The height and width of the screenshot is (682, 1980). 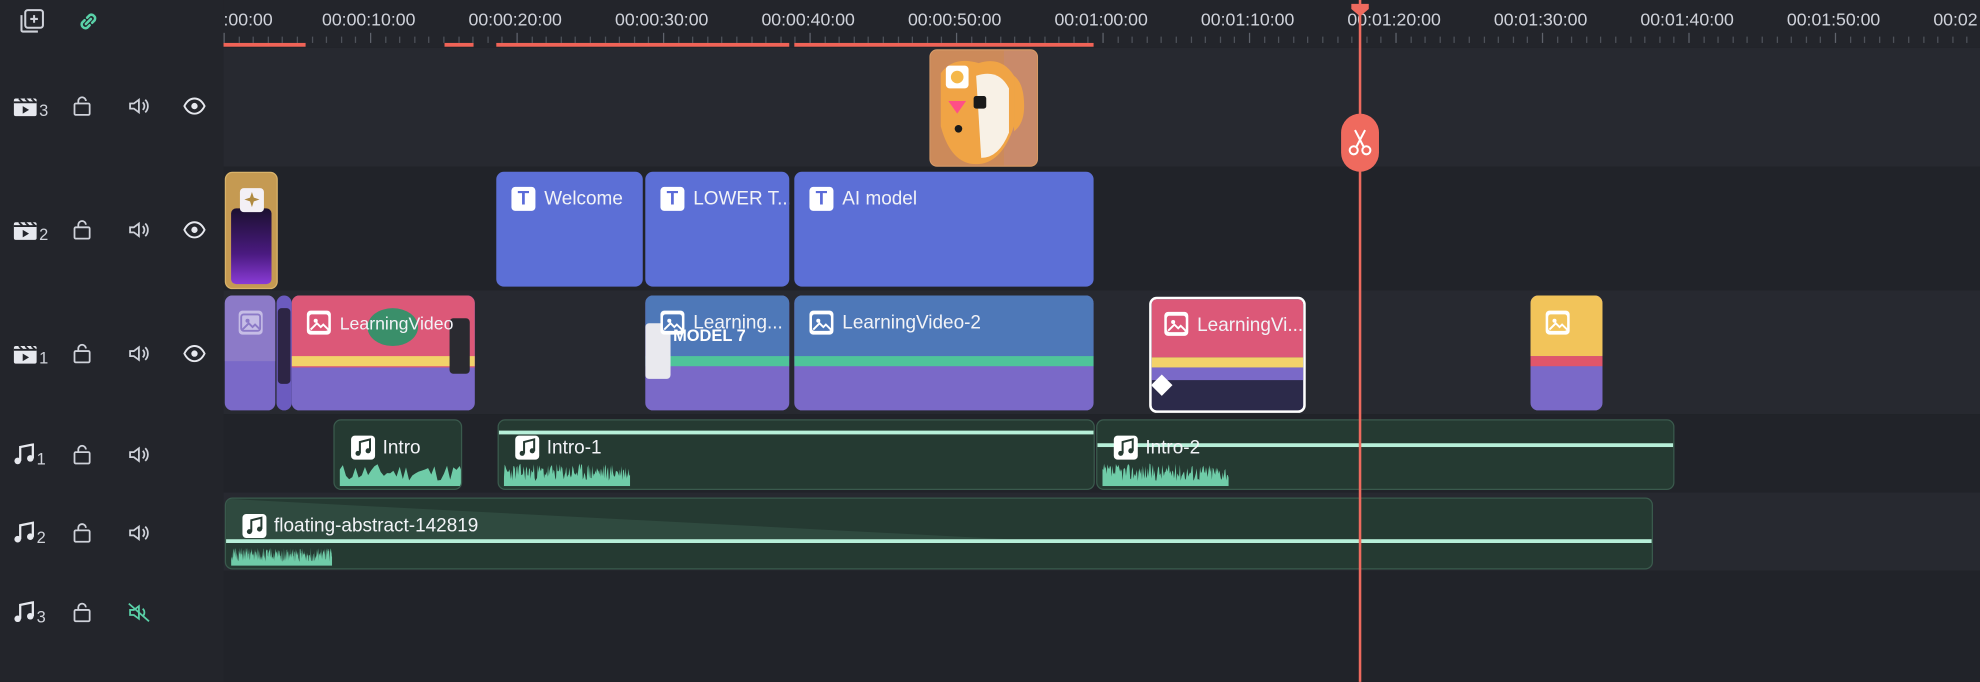 What do you see at coordinates (1173, 447) in the screenshot?
I see `clip-title: Intro-2` at bounding box center [1173, 447].